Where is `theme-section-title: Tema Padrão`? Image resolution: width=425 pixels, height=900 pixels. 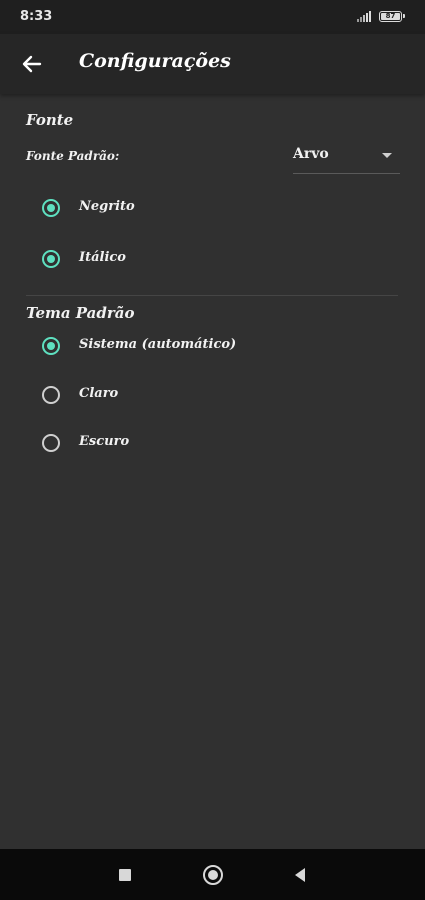 theme-section-title: Tema Padrão is located at coordinates (80, 313).